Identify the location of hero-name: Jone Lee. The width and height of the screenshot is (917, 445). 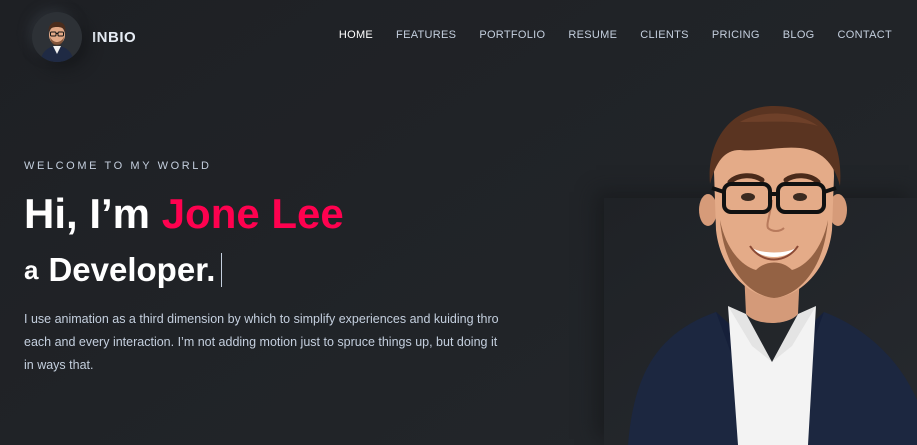
(252, 213).